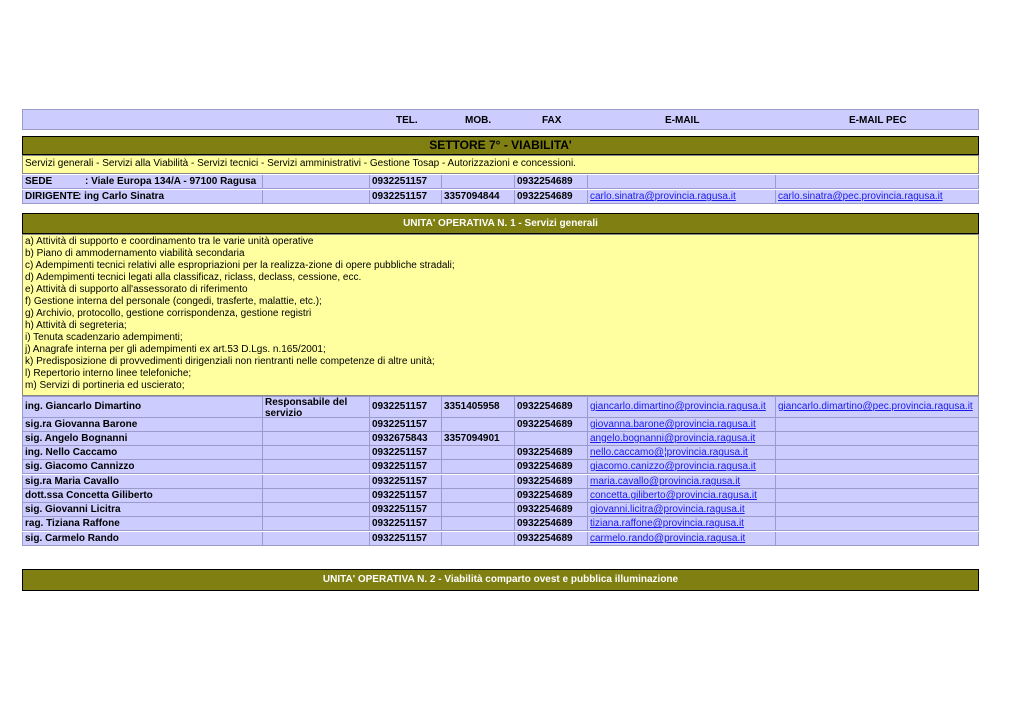  I want to click on staff-name: rag. Tiziana Raffone, so click(143, 523).